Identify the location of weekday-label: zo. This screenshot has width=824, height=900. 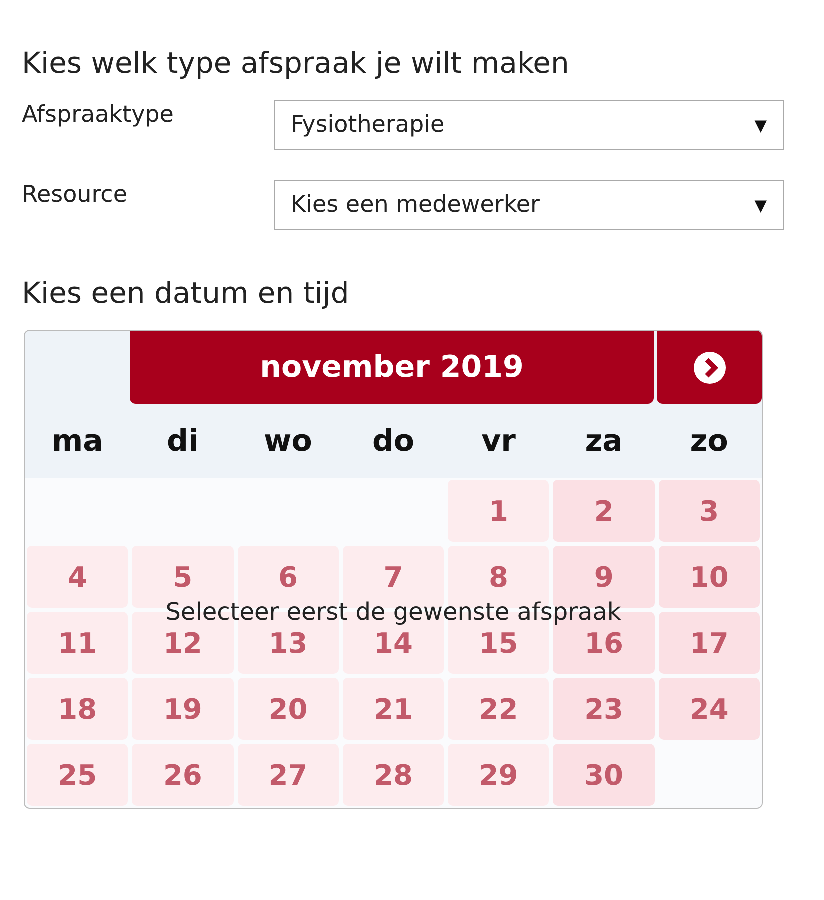
(709, 441).